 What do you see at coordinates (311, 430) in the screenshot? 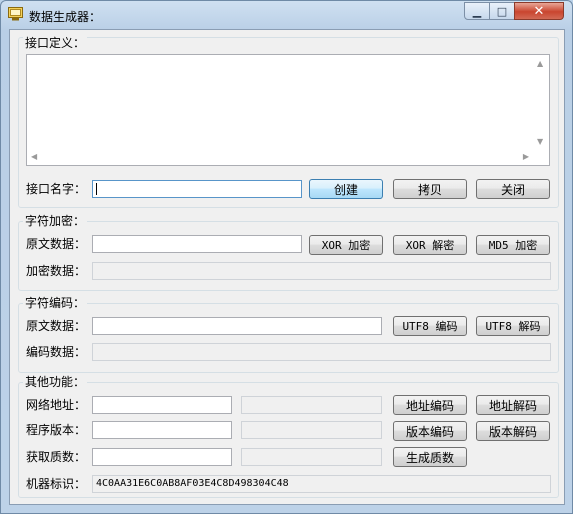
I see `version-output-field` at bounding box center [311, 430].